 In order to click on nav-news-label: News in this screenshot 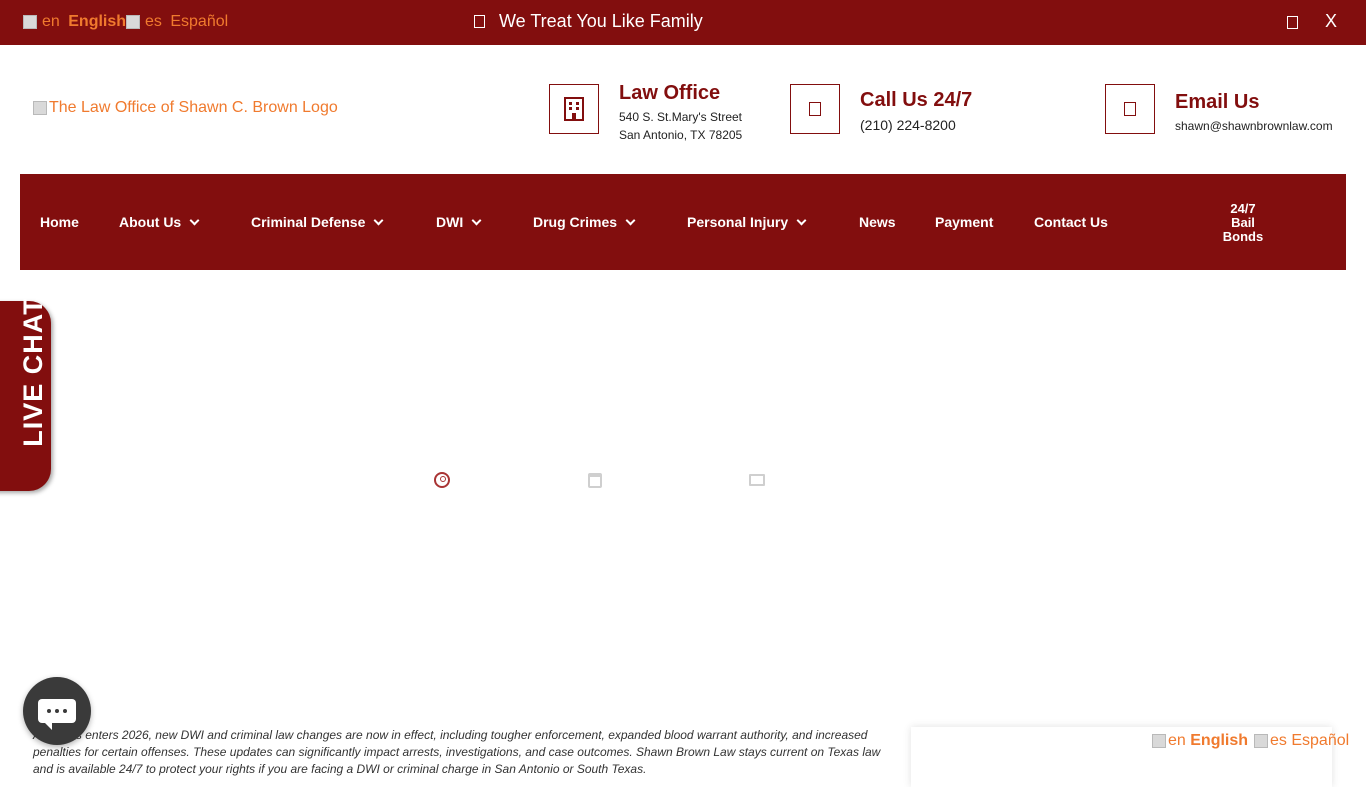, I will do `click(877, 222)`.